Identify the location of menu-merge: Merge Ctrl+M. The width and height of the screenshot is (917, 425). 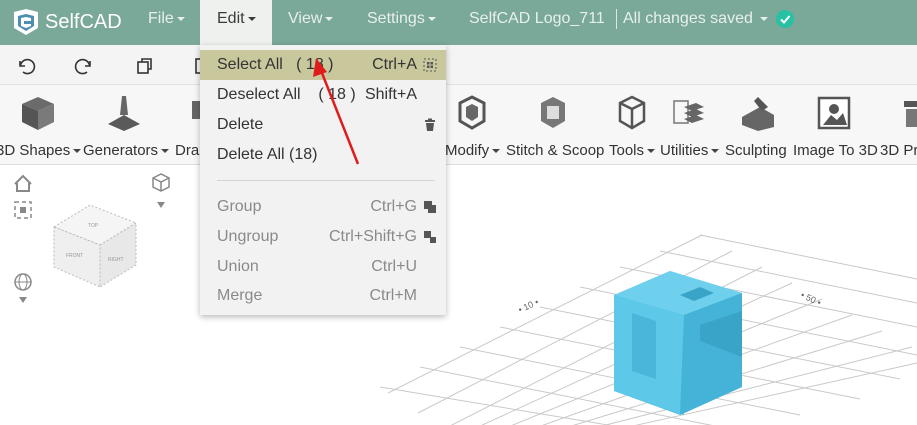
(323, 296).